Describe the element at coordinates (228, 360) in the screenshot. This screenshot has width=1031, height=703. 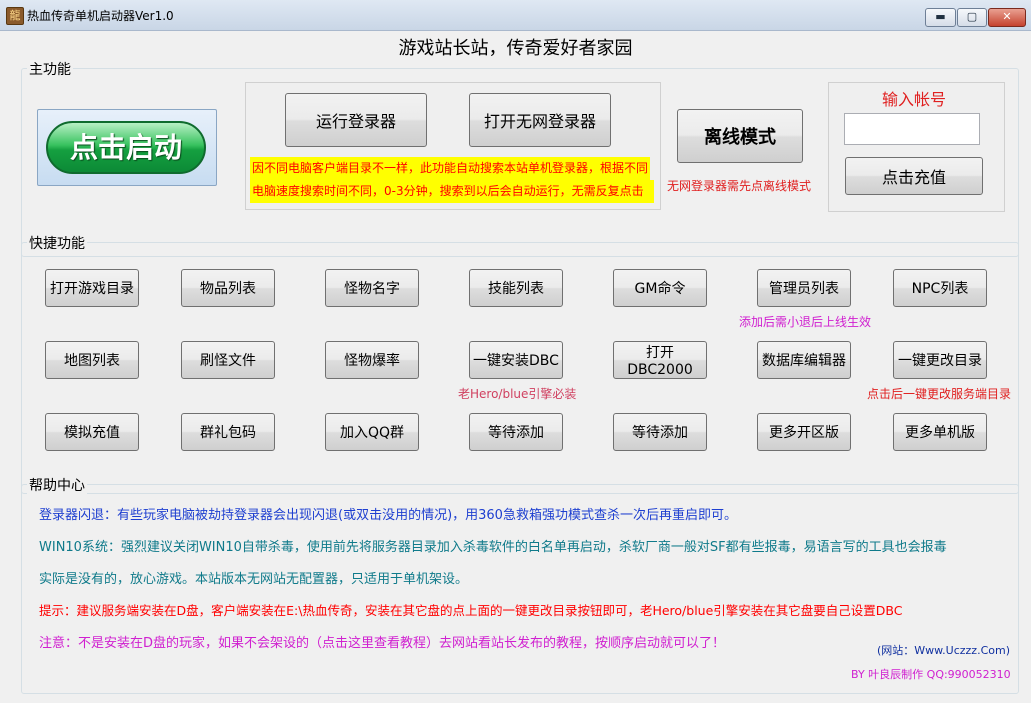
I see `spawn-file-button: 刷怪文件` at that location.